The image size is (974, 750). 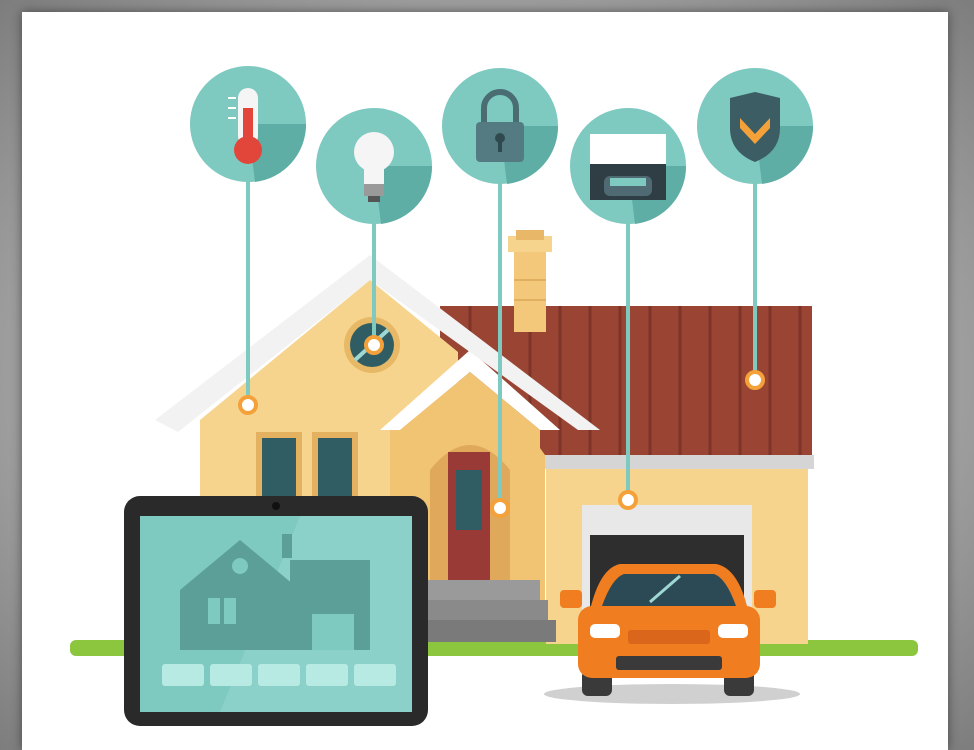 I want to click on chimney, so click(x=530, y=281).